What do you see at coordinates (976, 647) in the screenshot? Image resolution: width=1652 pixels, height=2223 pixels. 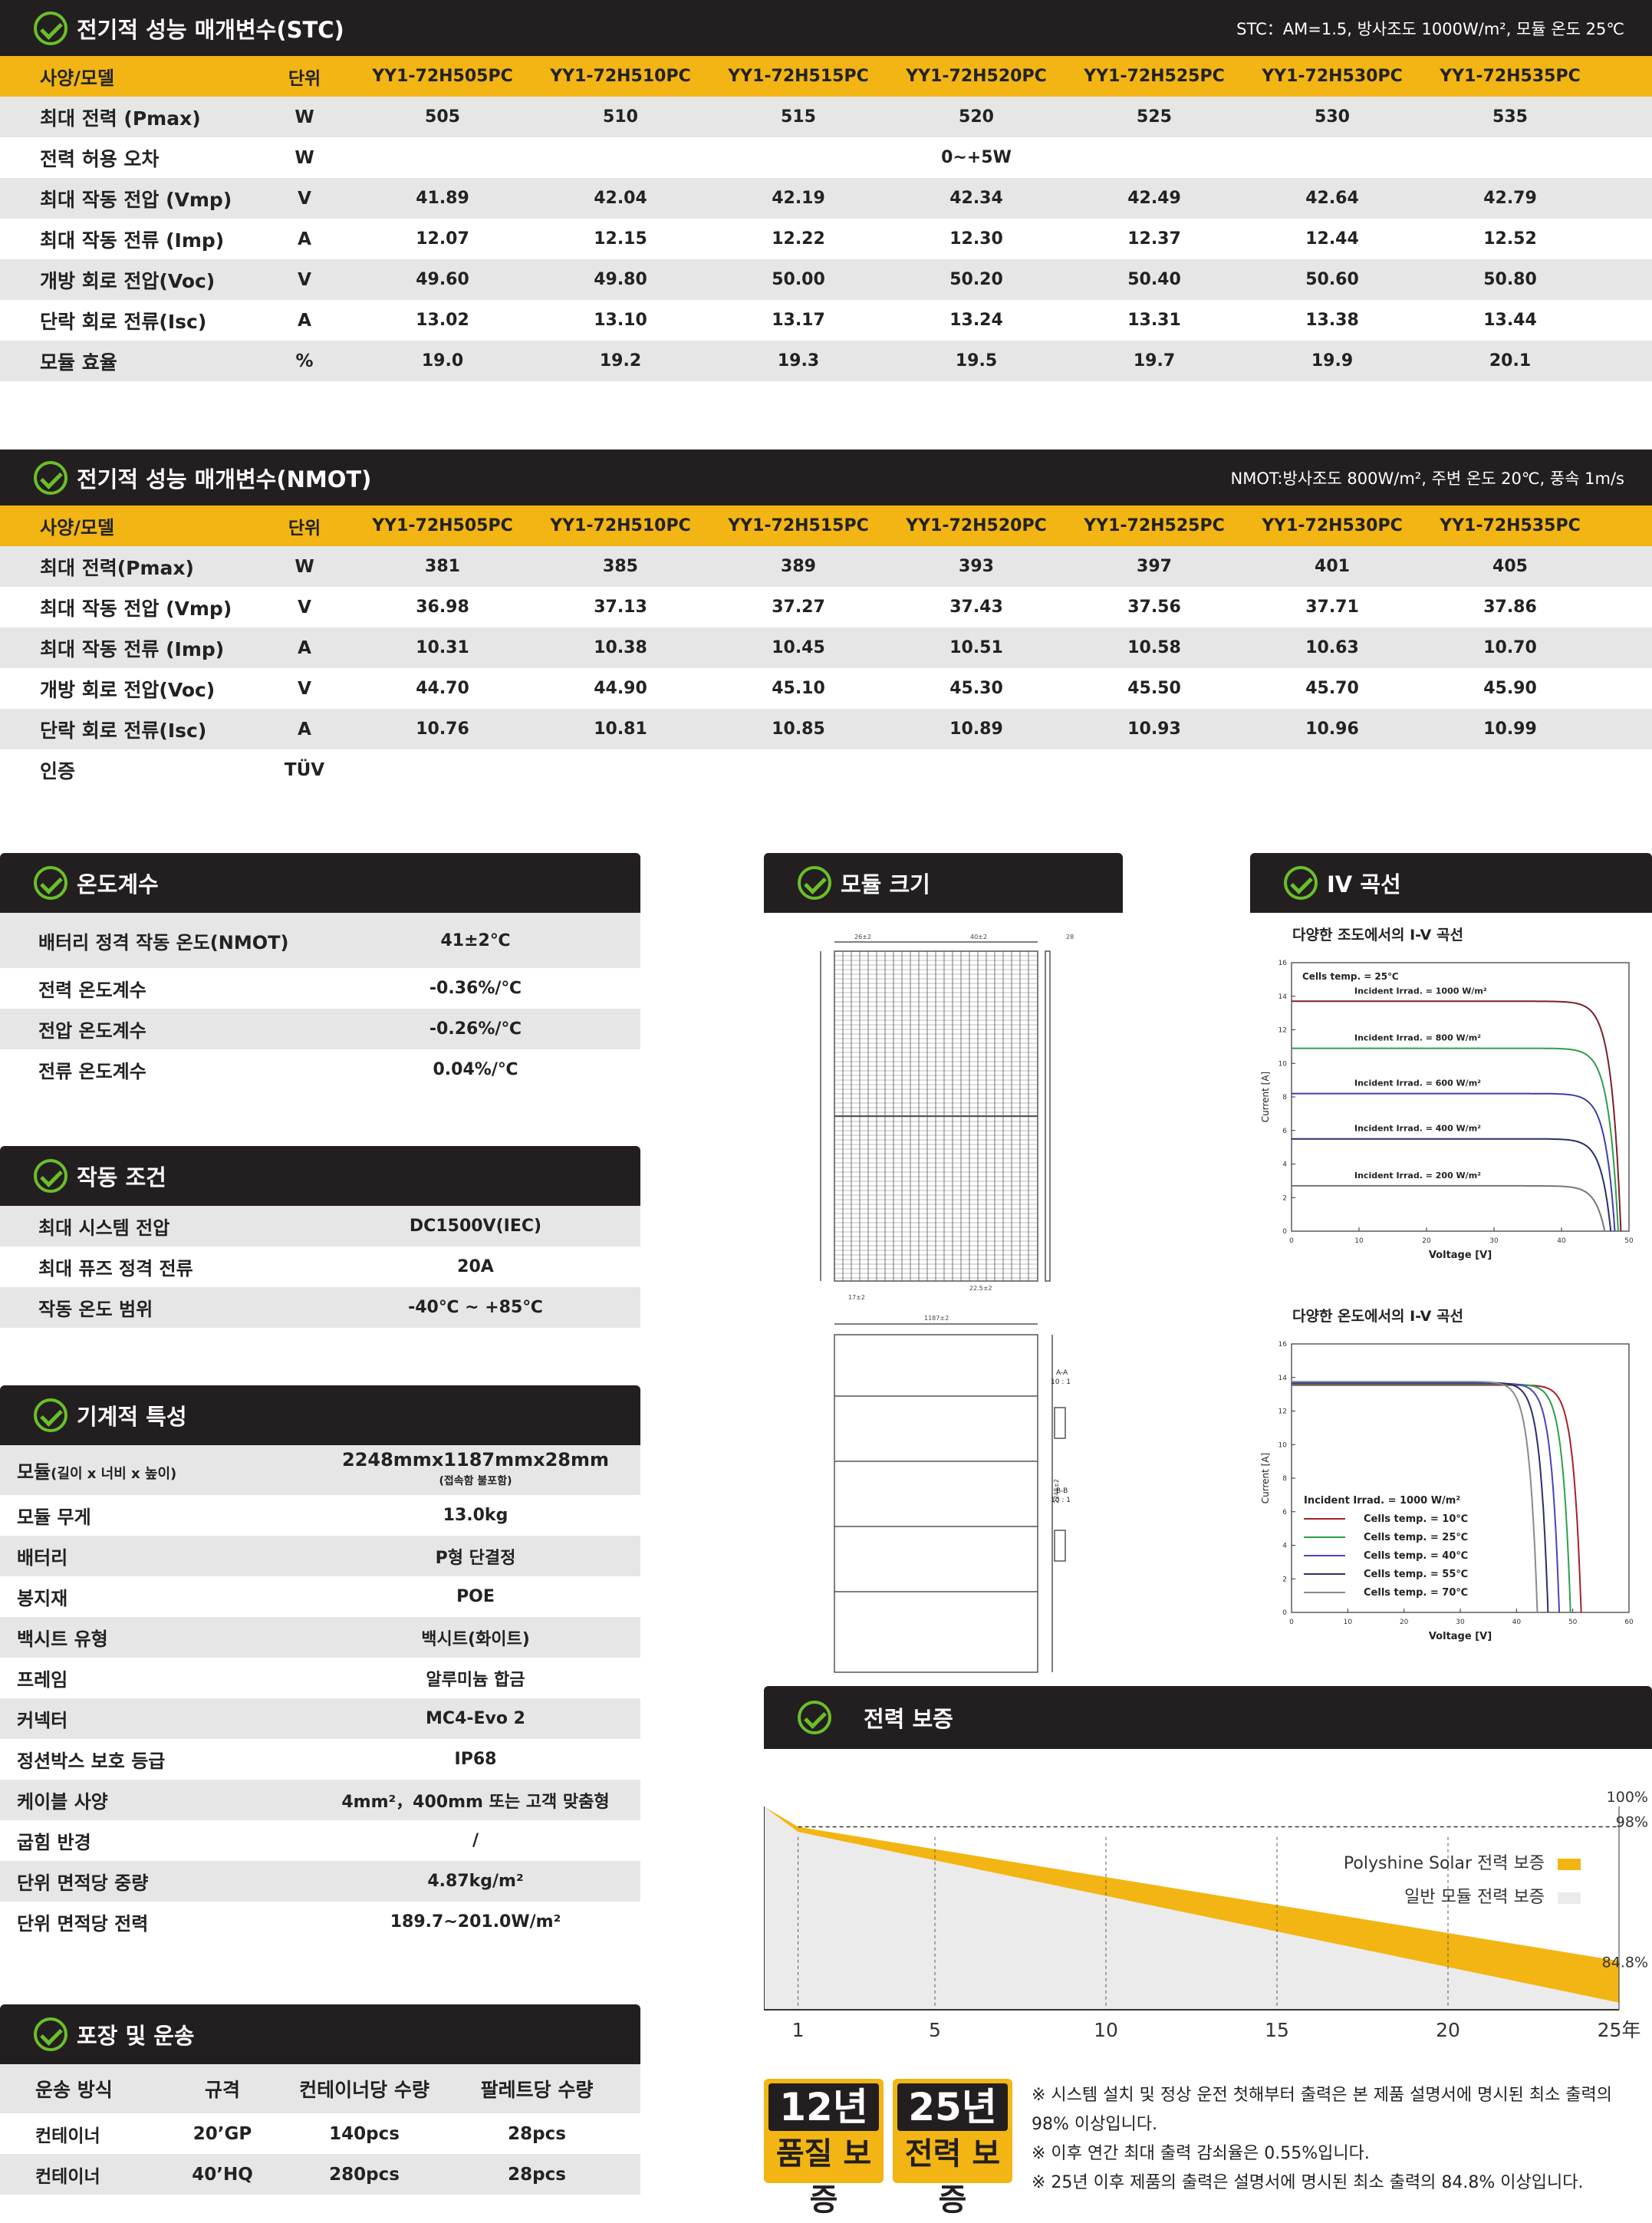 I see `nmot-cell: 10.51` at bounding box center [976, 647].